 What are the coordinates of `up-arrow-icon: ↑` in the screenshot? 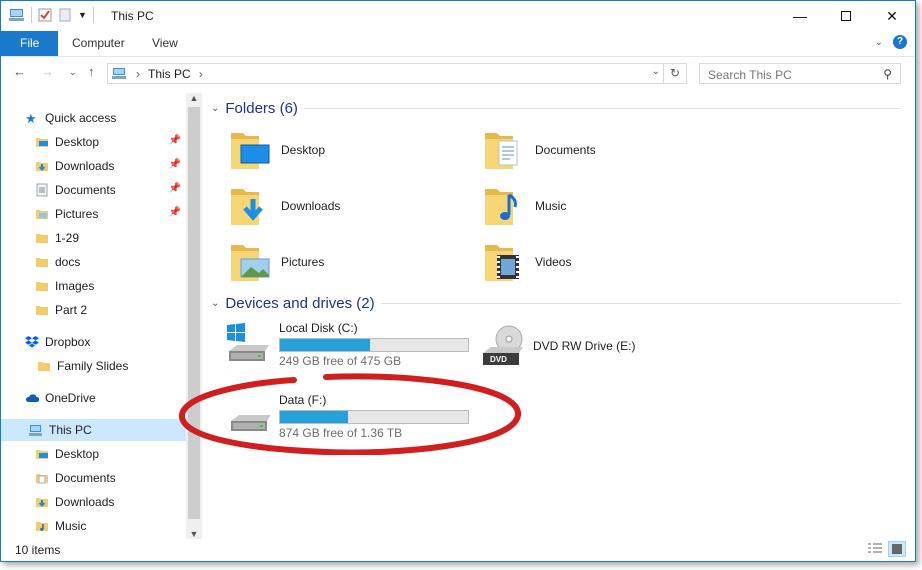 It's located at (91, 71).